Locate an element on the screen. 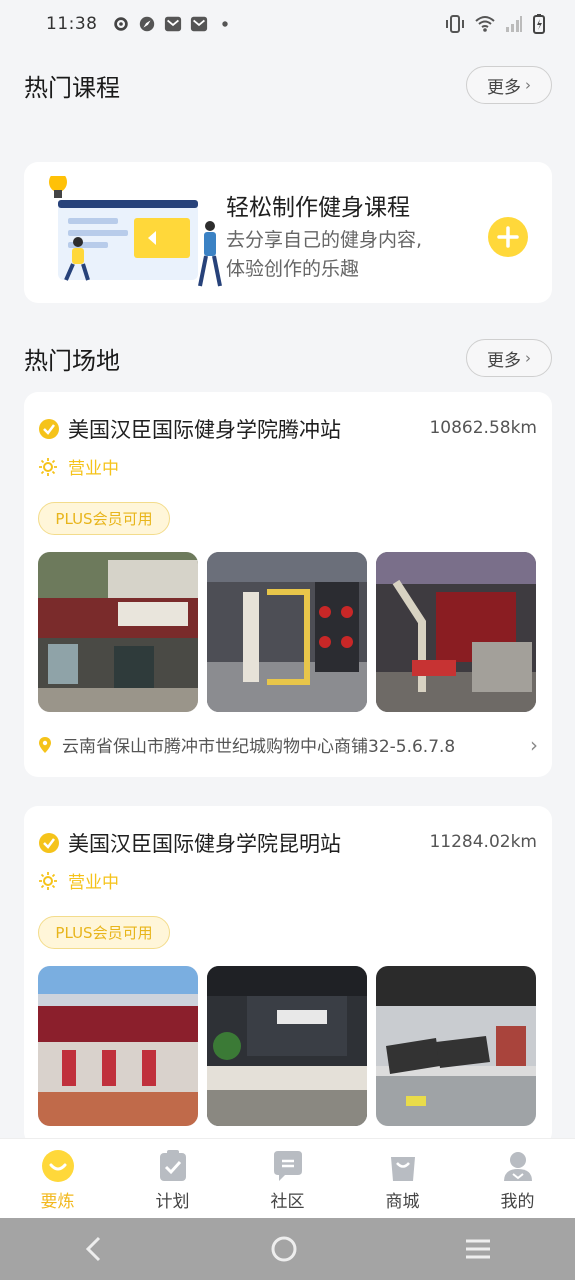 The height and width of the screenshot is (1280, 575). venue-name: 美国汉臣国际健身学院腾冲站 is located at coordinates (204, 430).